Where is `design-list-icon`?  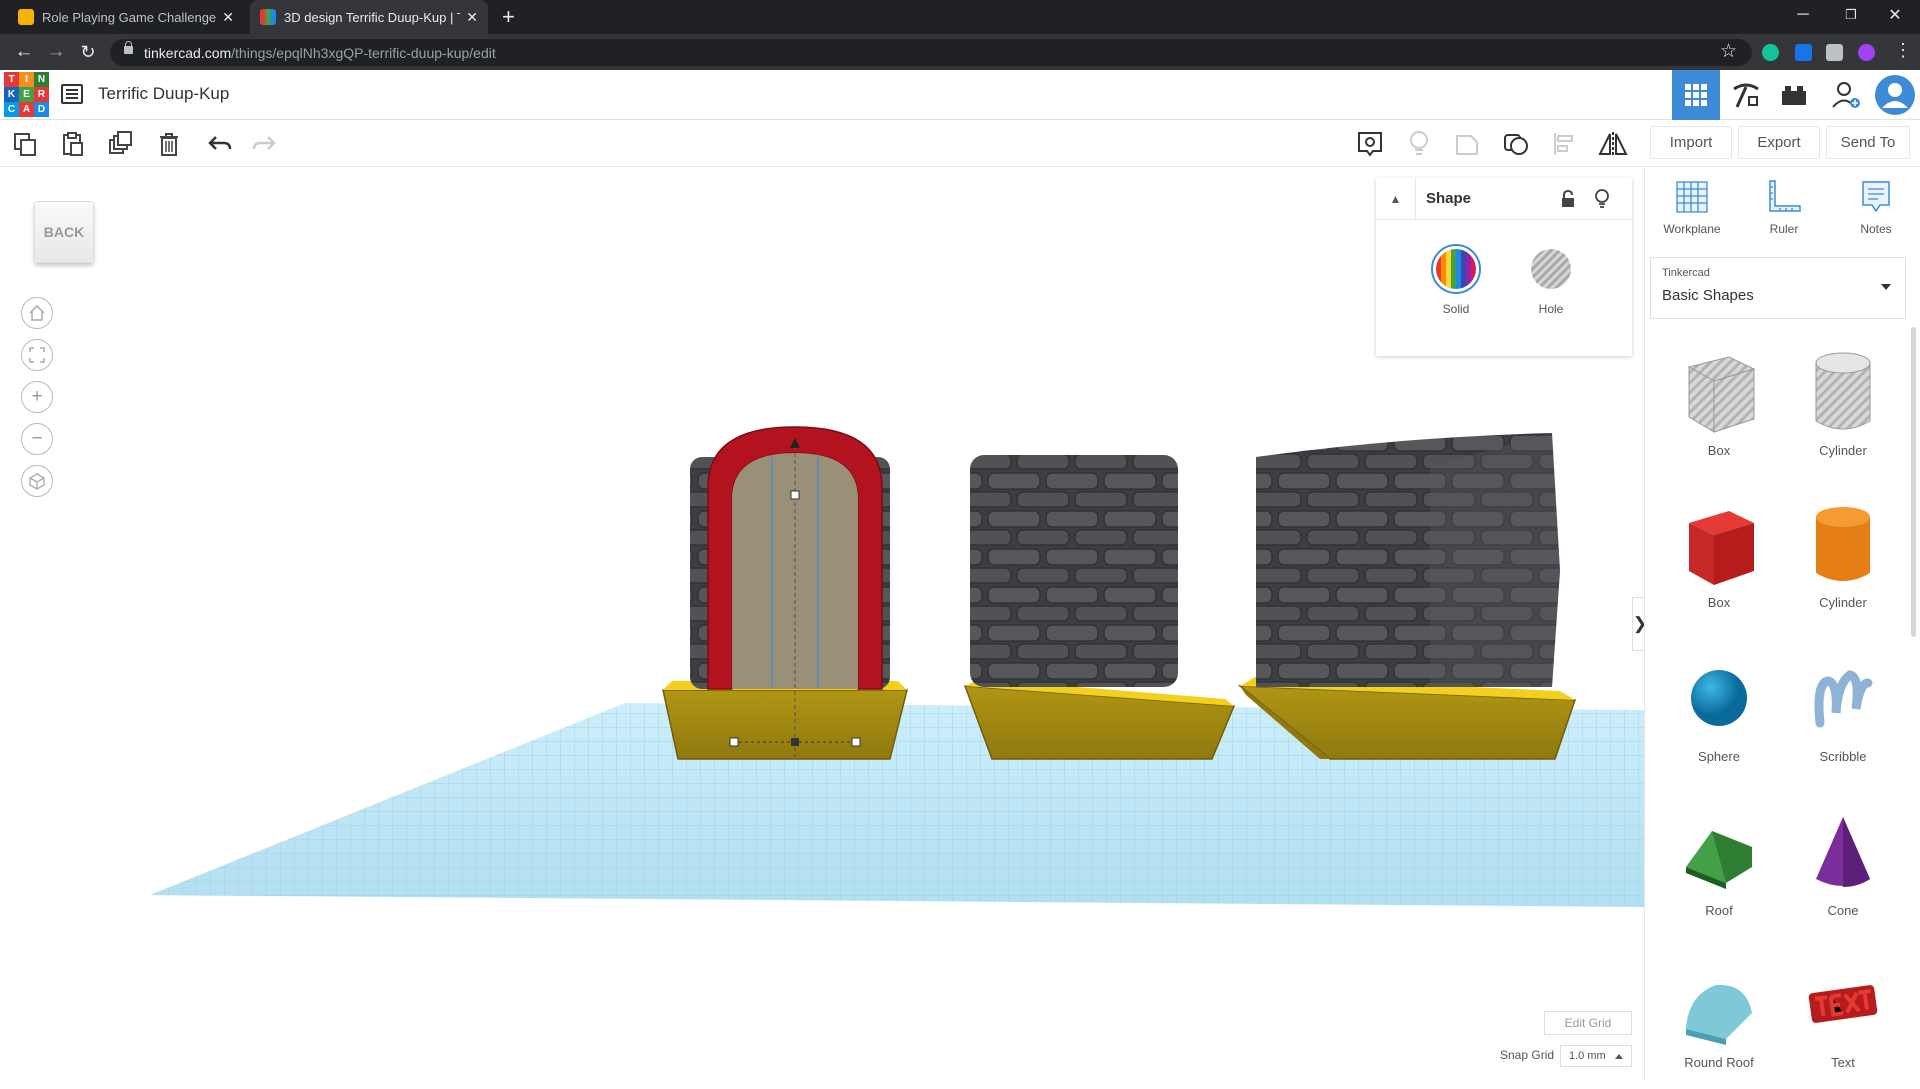 design-list-icon is located at coordinates (72, 94).